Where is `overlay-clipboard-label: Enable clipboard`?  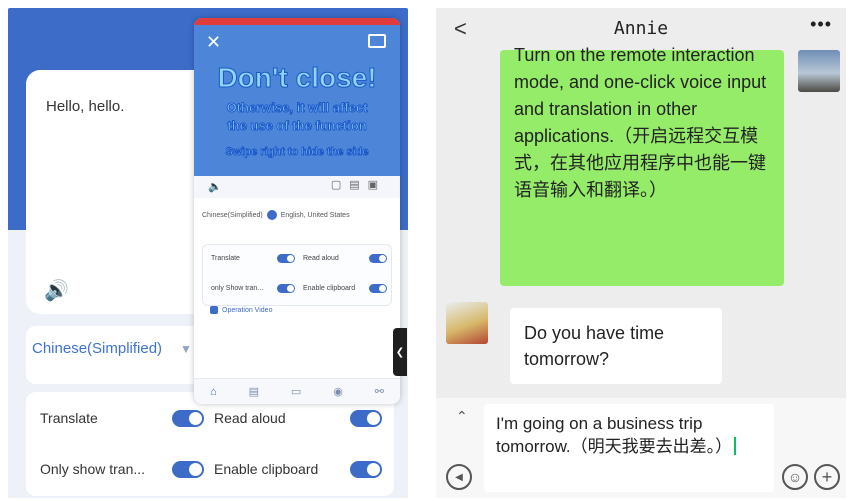
overlay-clipboard-label: Enable clipboard is located at coordinates (329, 288).